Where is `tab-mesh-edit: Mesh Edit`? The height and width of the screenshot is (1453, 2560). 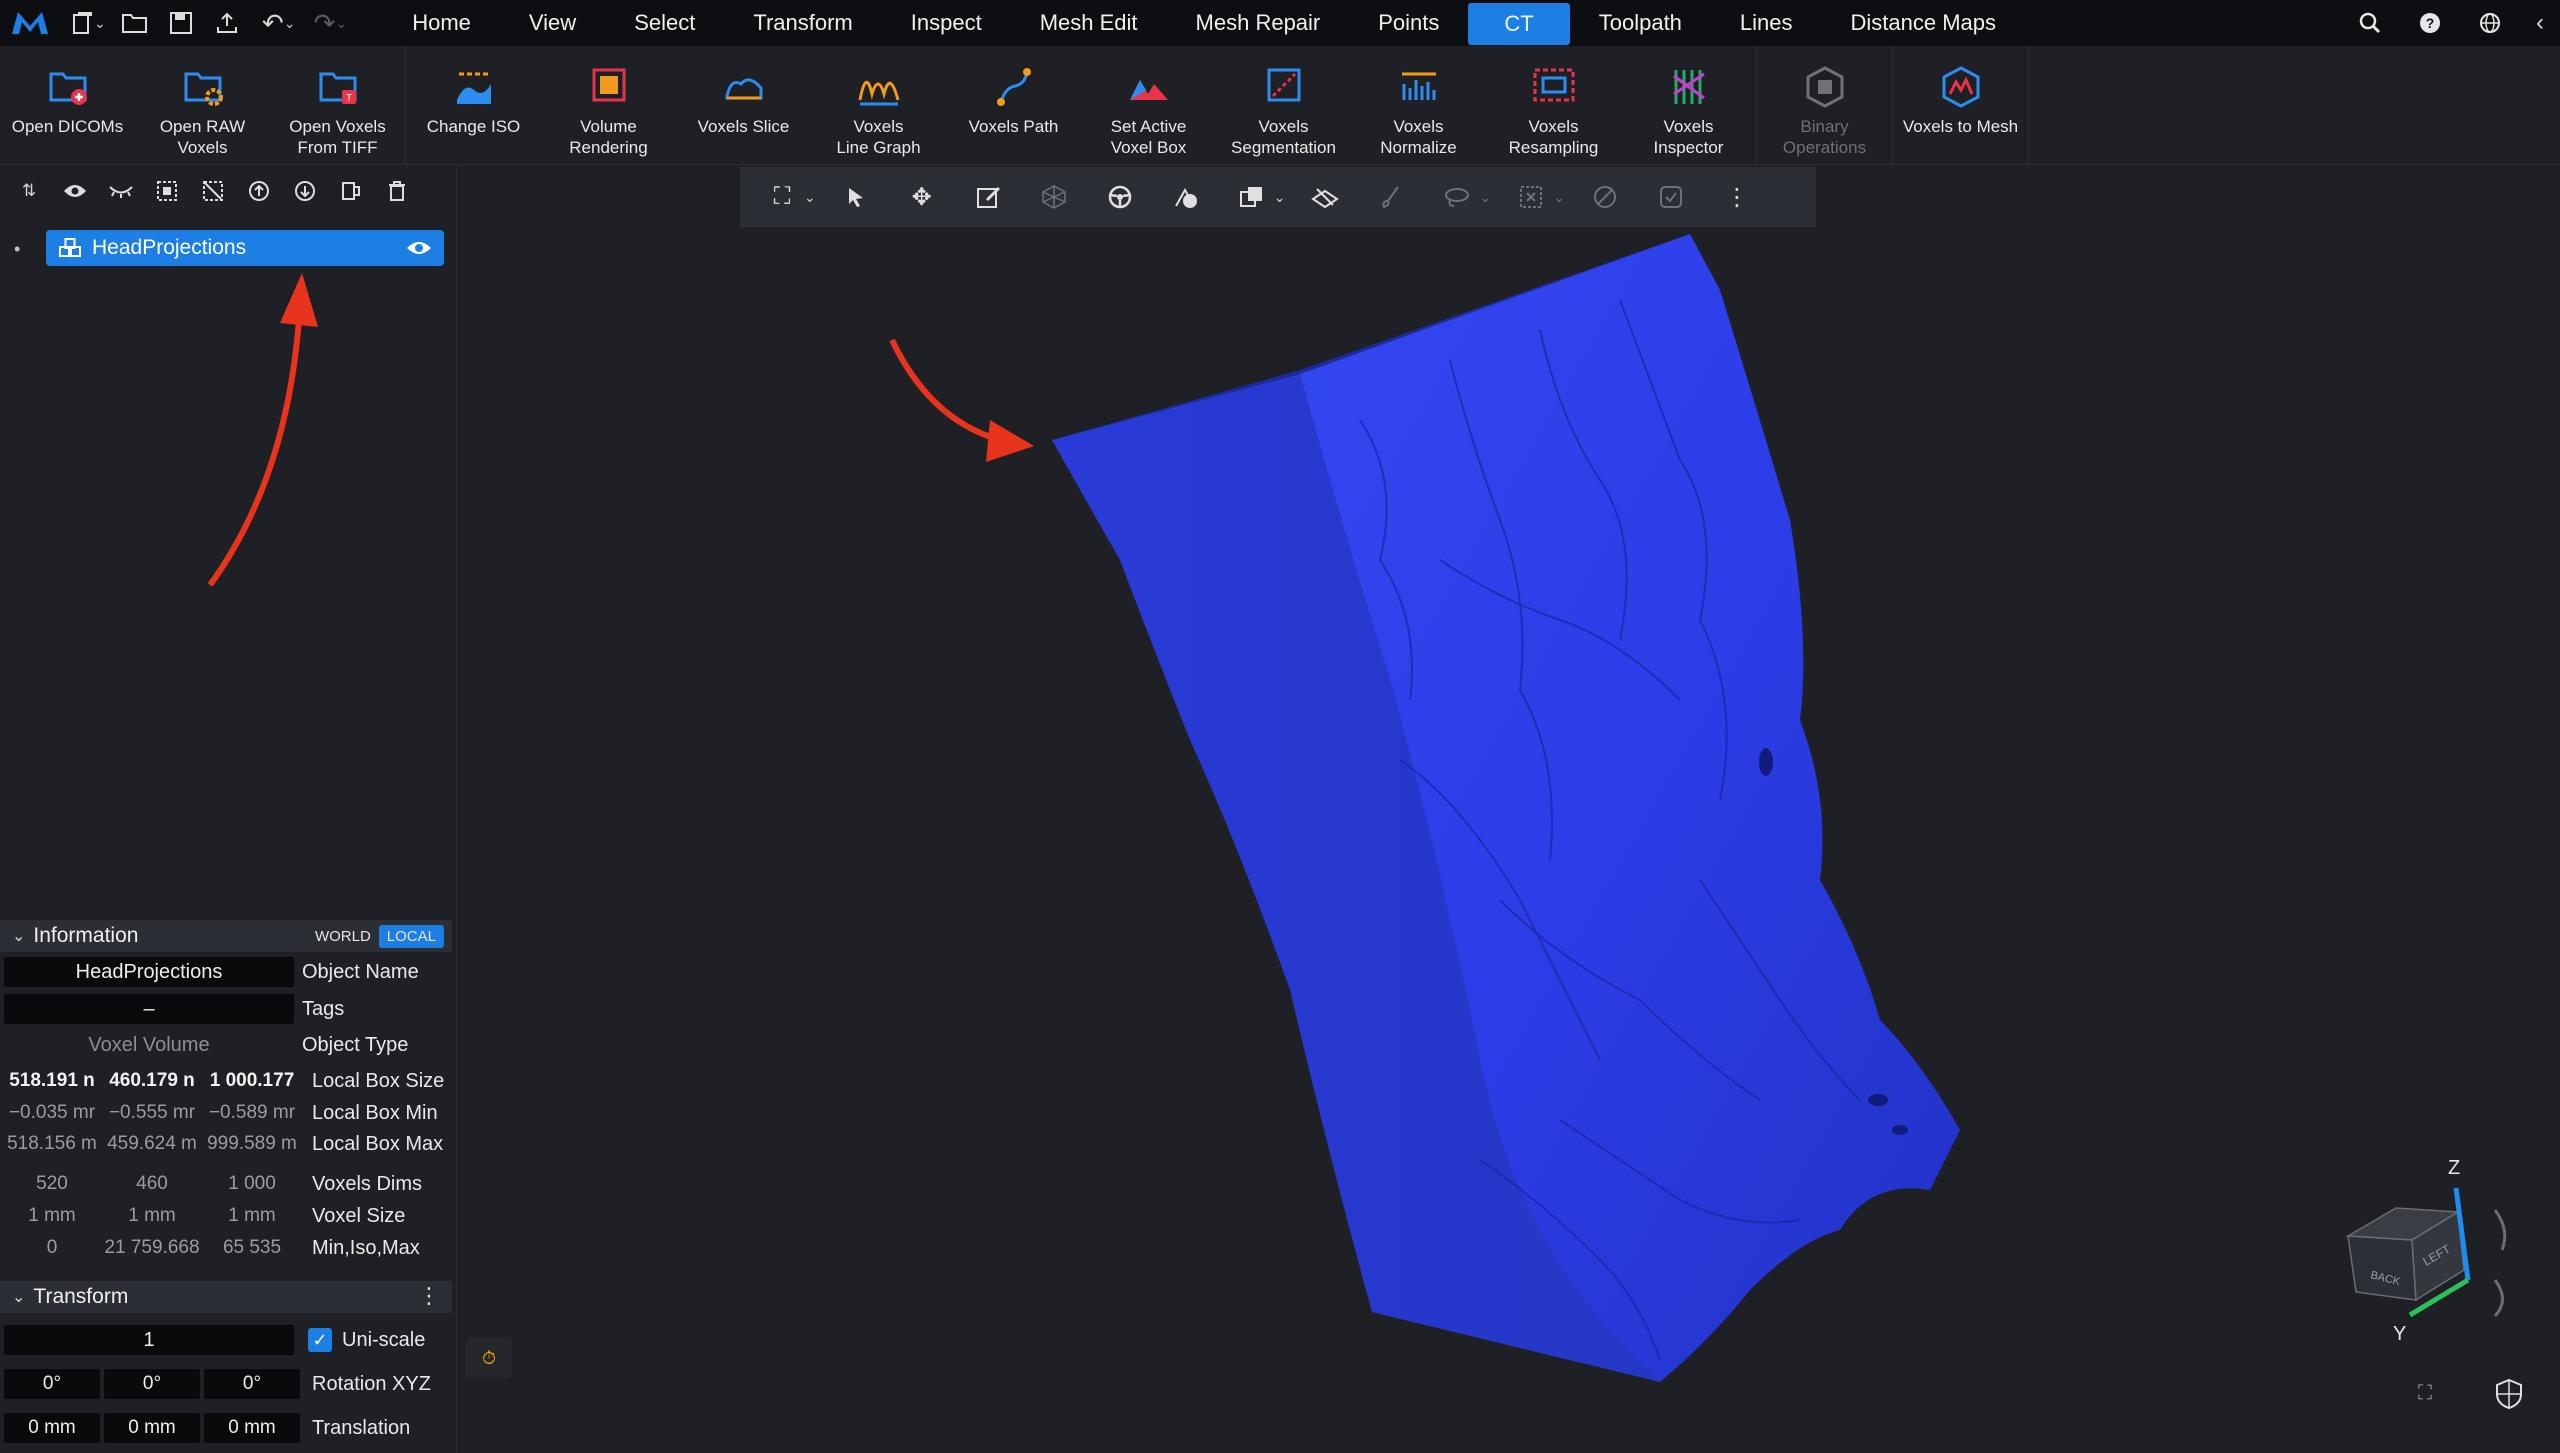 tab-mesh-edit: Mesh Edit is located at coordinates (1089, 23).